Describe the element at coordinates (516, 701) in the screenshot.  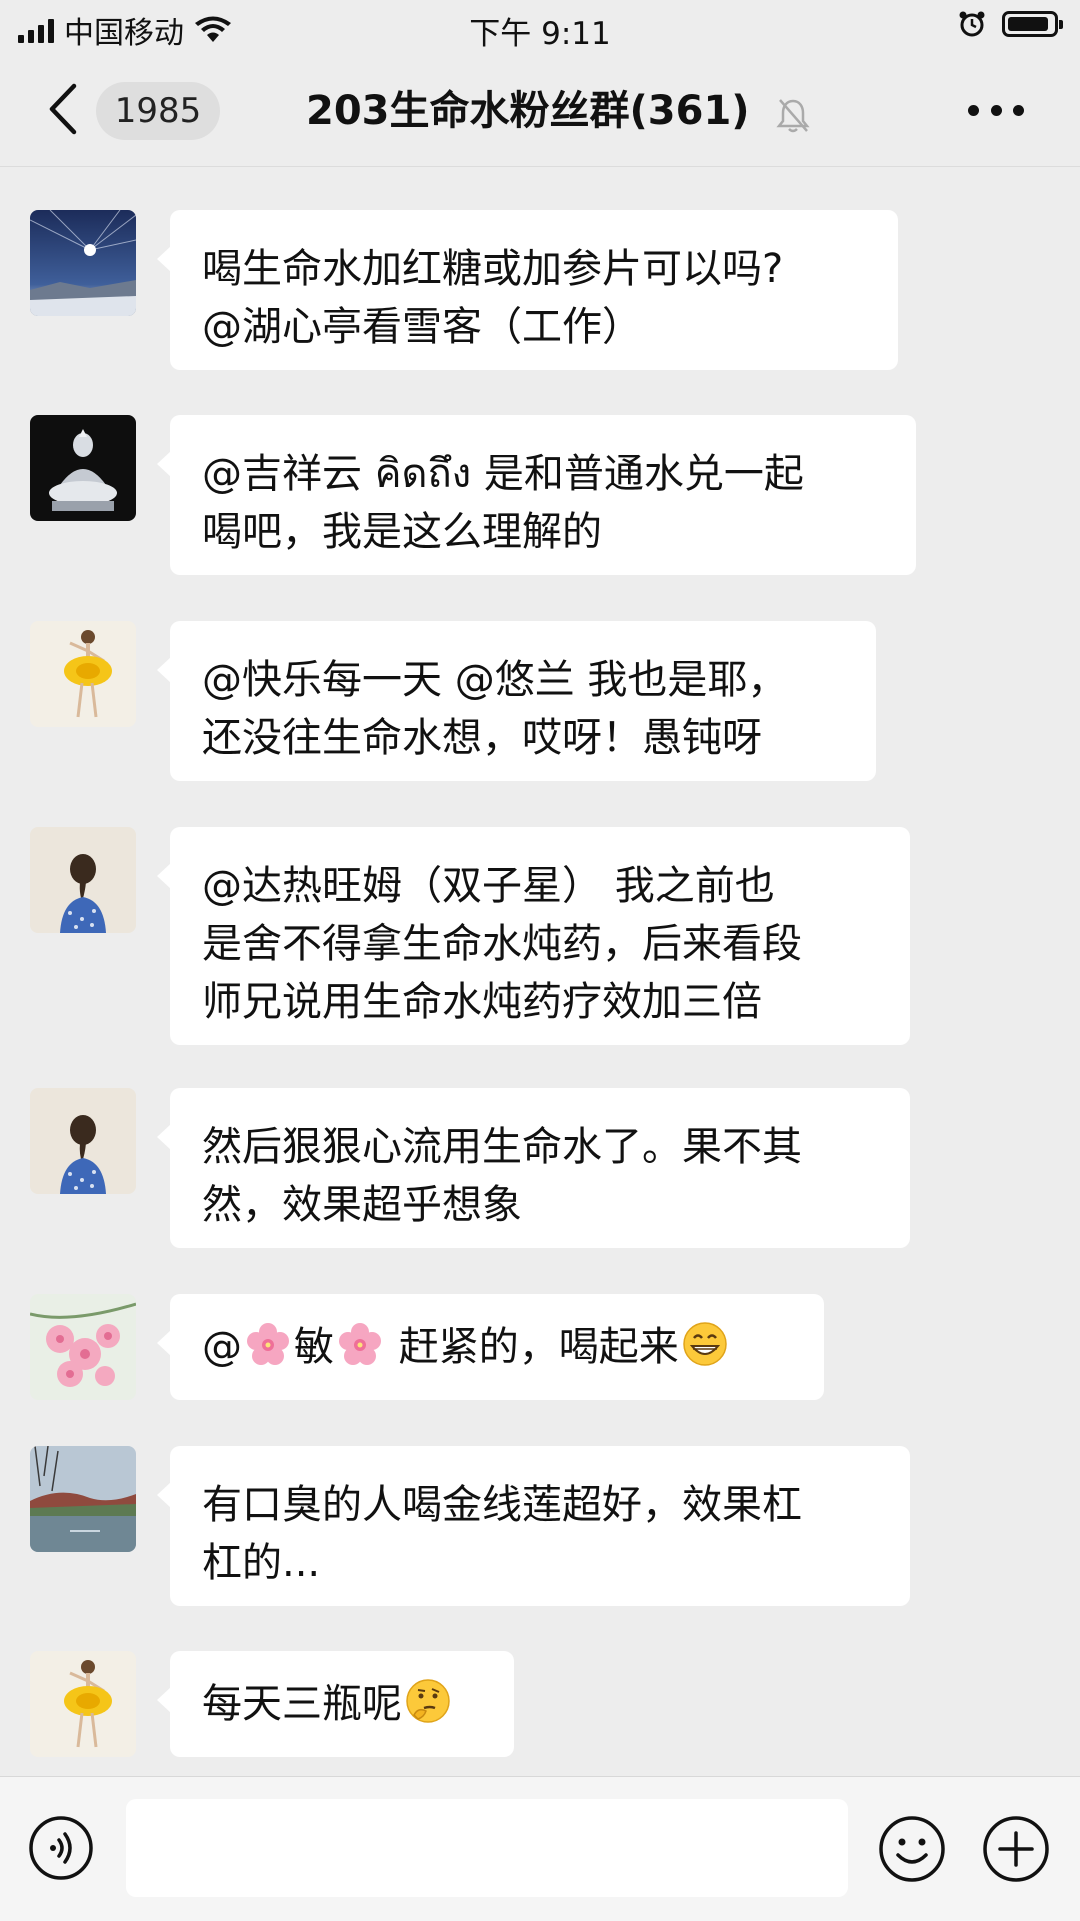
I see `message-bubble: @快乐每一天 @悠兰 我也是耶， 还没往生命水想，哎呀！愚钝呀` at that location.